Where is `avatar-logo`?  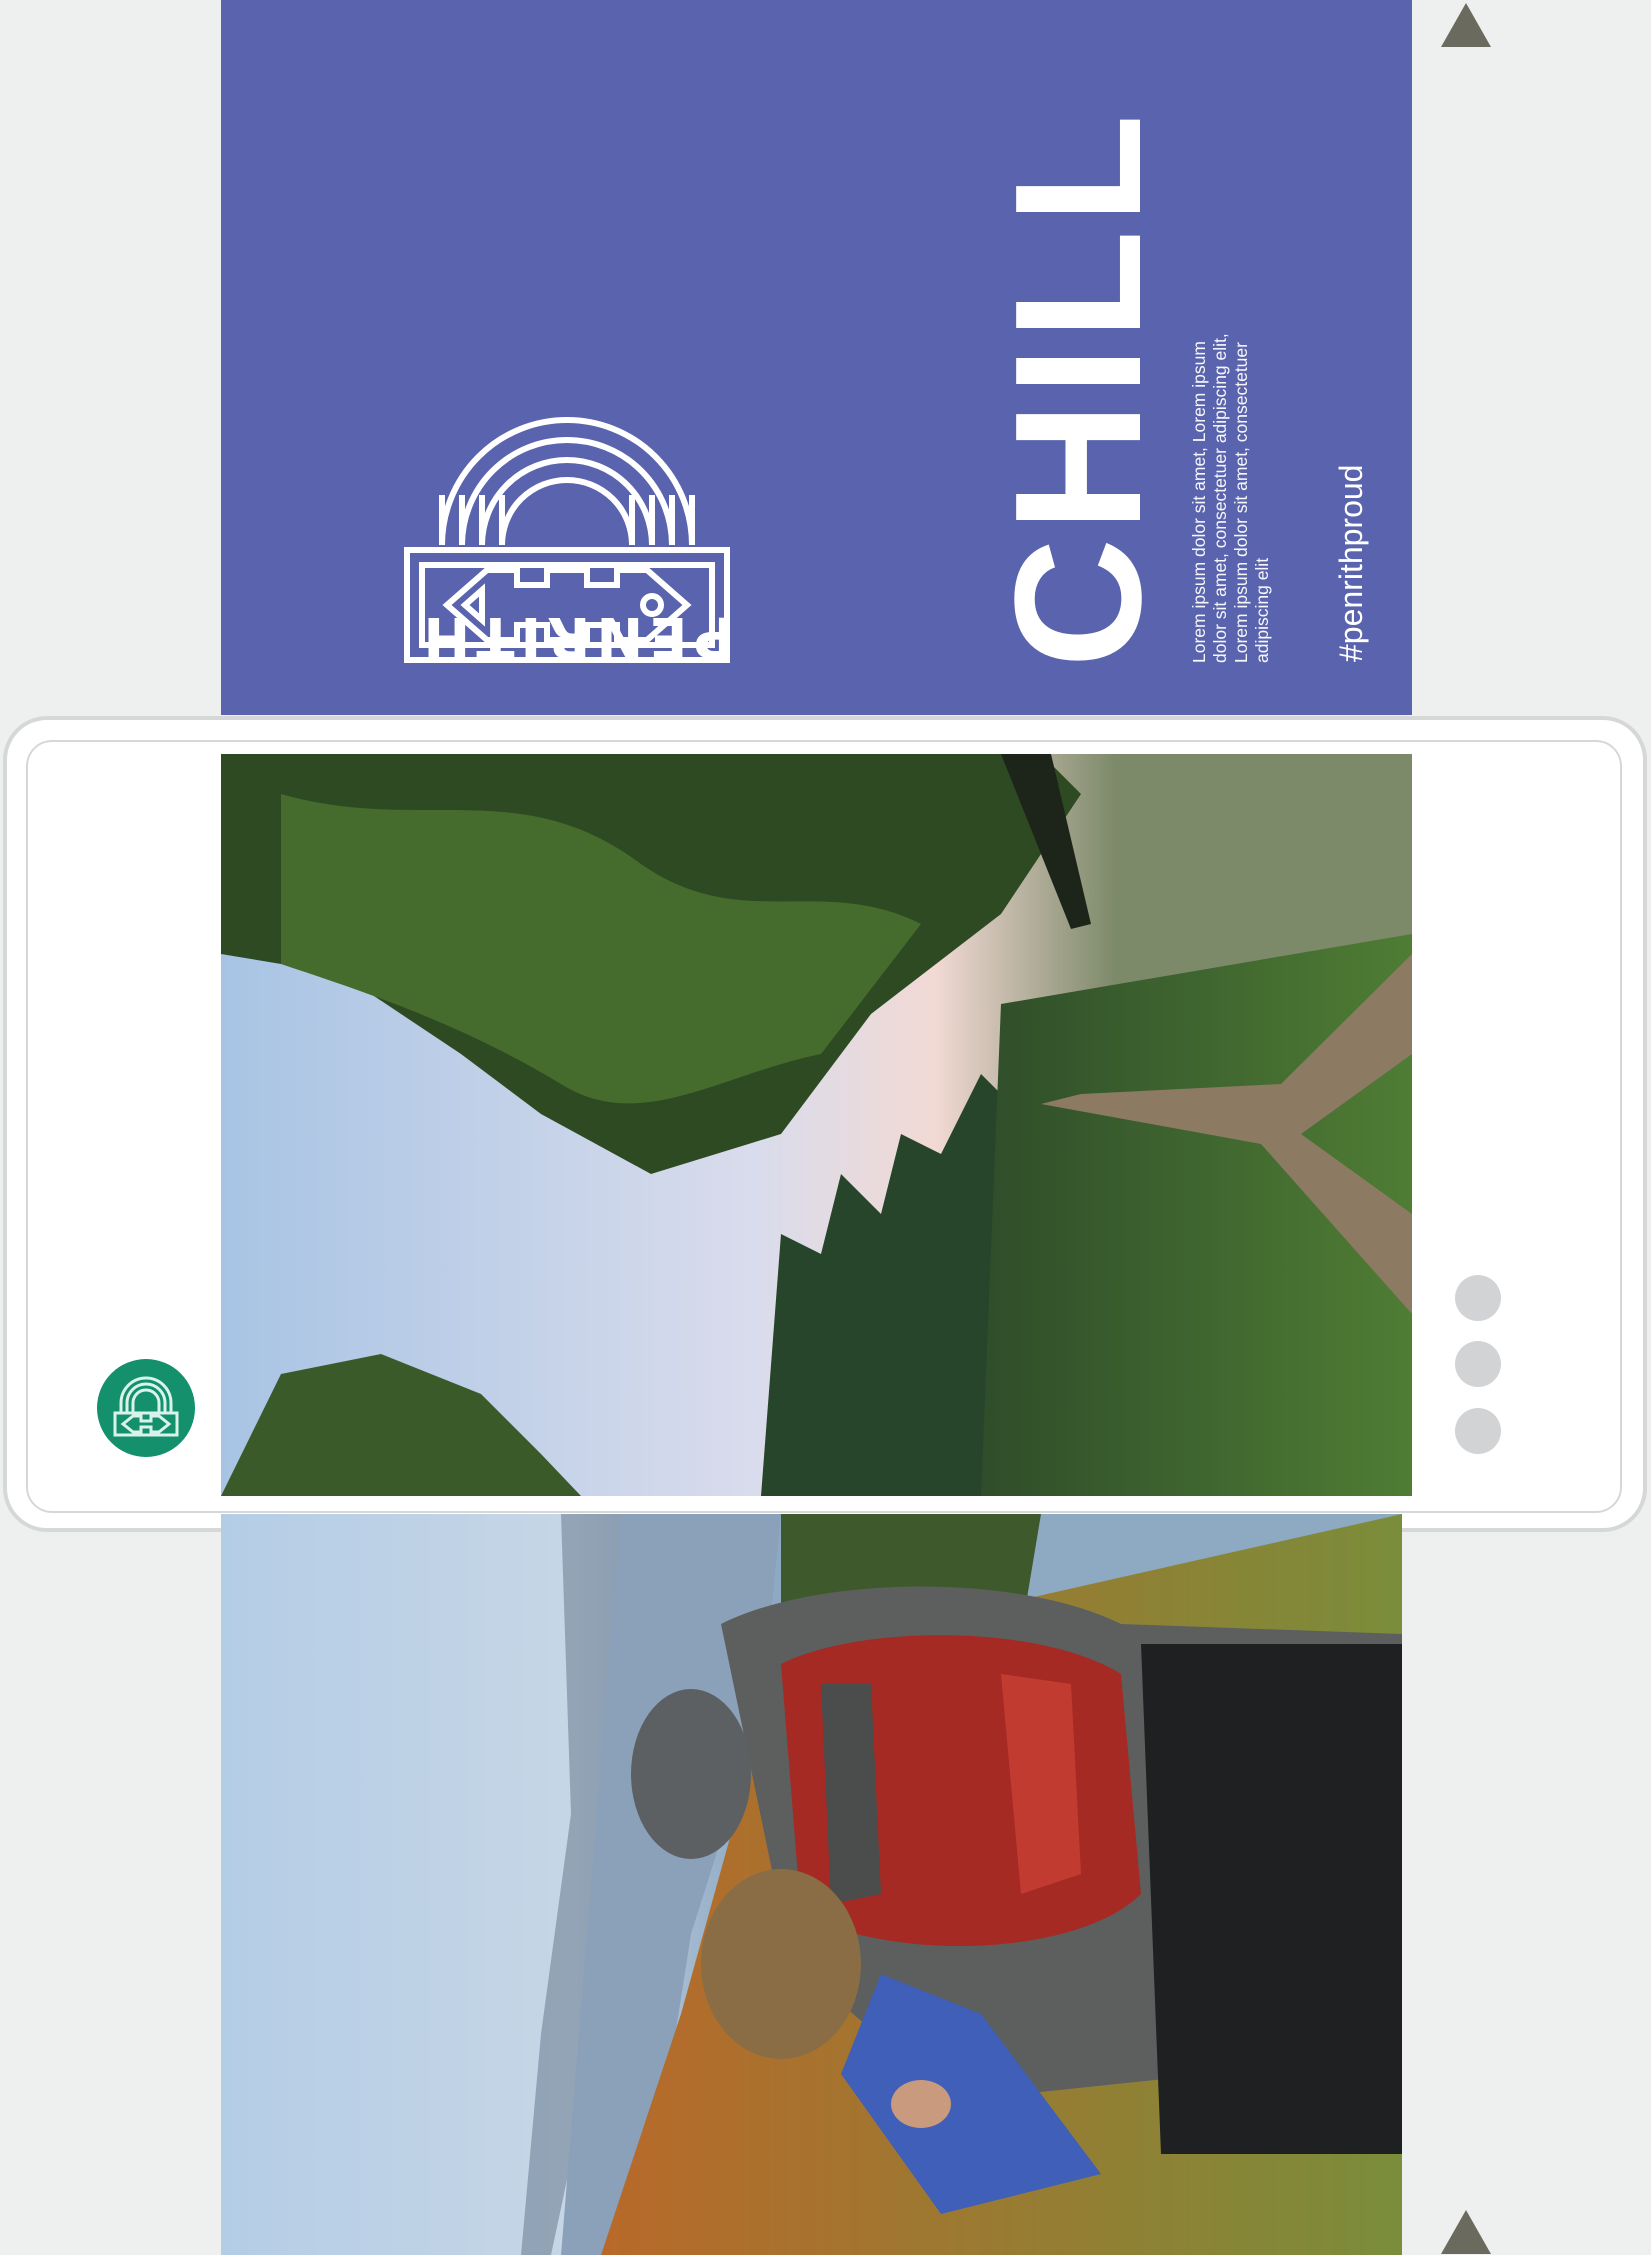 avatar-logo is located at coordinates (146, 1406).